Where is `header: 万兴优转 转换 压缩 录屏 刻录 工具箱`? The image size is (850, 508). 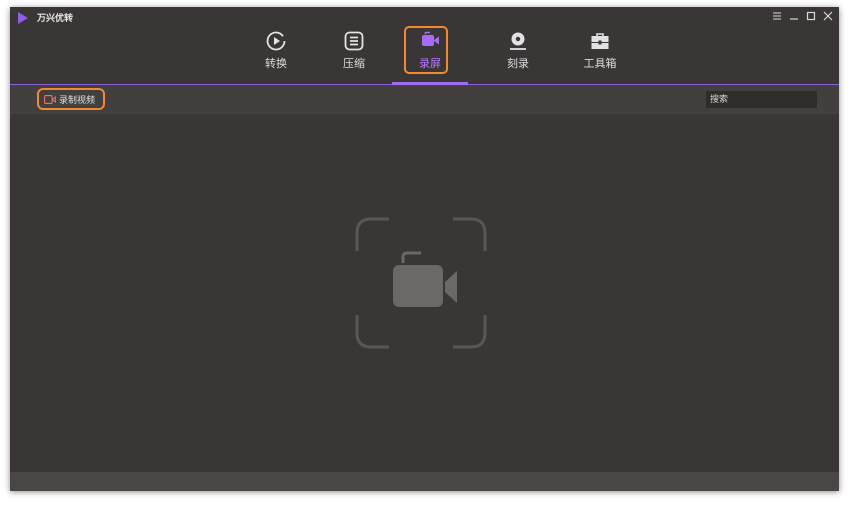 header: 万兴优转 转换 压缩 录屏 刻录 工具箱 is located at coordinates (424, 46).